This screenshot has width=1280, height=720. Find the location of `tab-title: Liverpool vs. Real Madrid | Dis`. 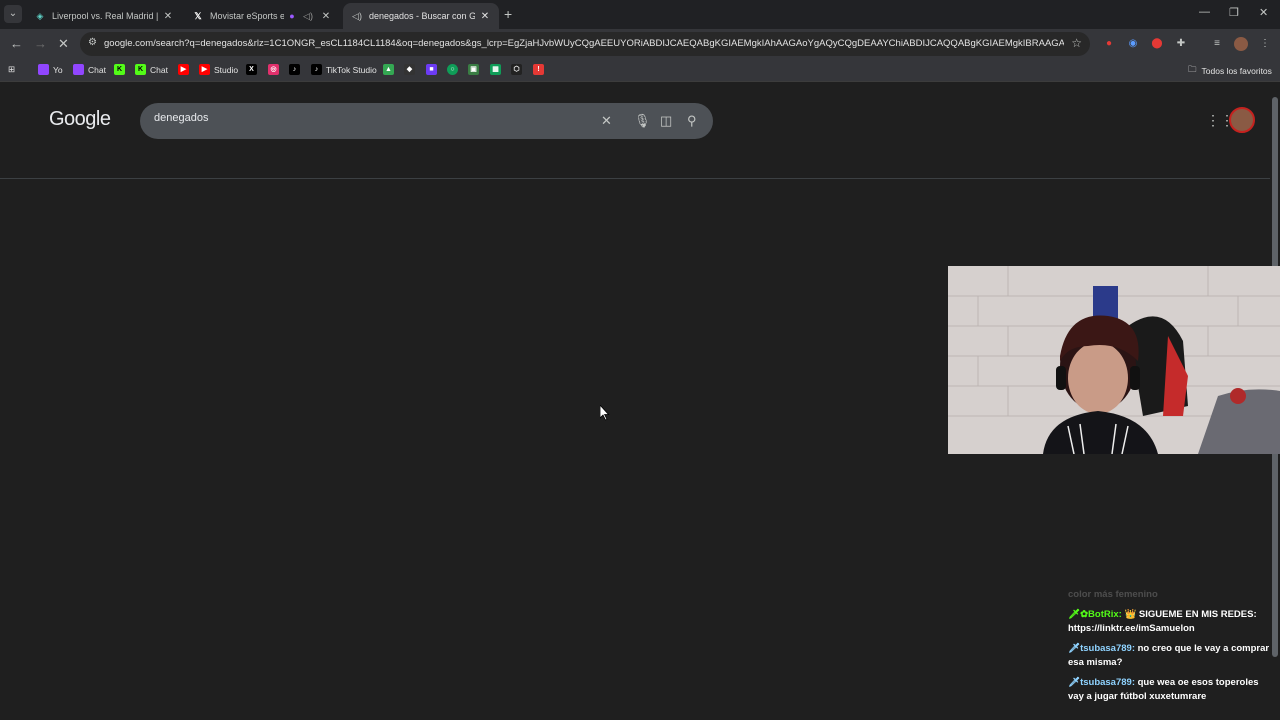

tab-title: Liverpool vs. Real Madrid | Dis is located at coordinates (105, 16).